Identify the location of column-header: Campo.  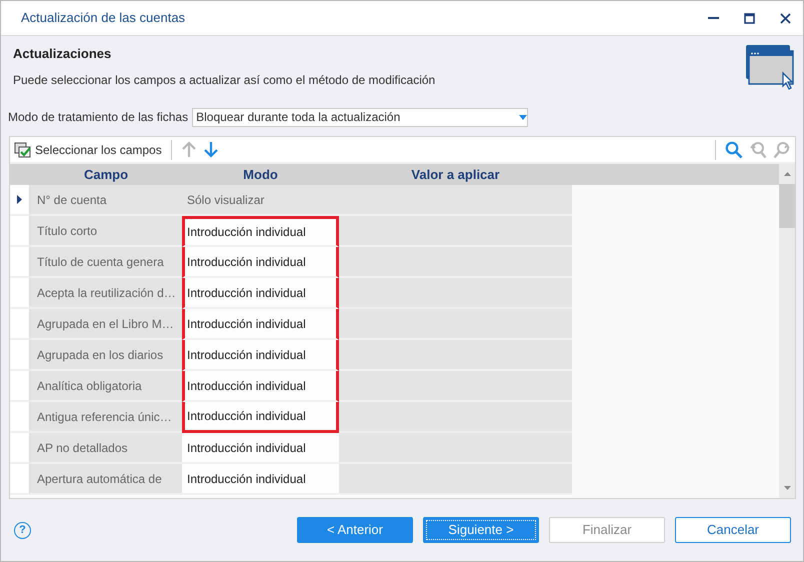
(106, 175).